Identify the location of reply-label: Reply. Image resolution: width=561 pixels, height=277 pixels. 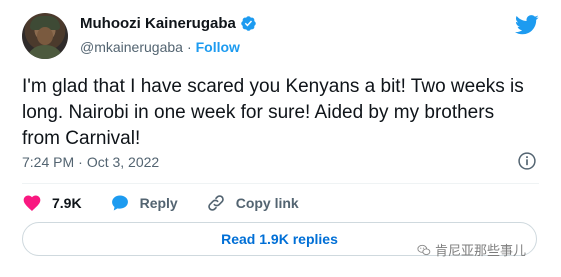
(158, 203).